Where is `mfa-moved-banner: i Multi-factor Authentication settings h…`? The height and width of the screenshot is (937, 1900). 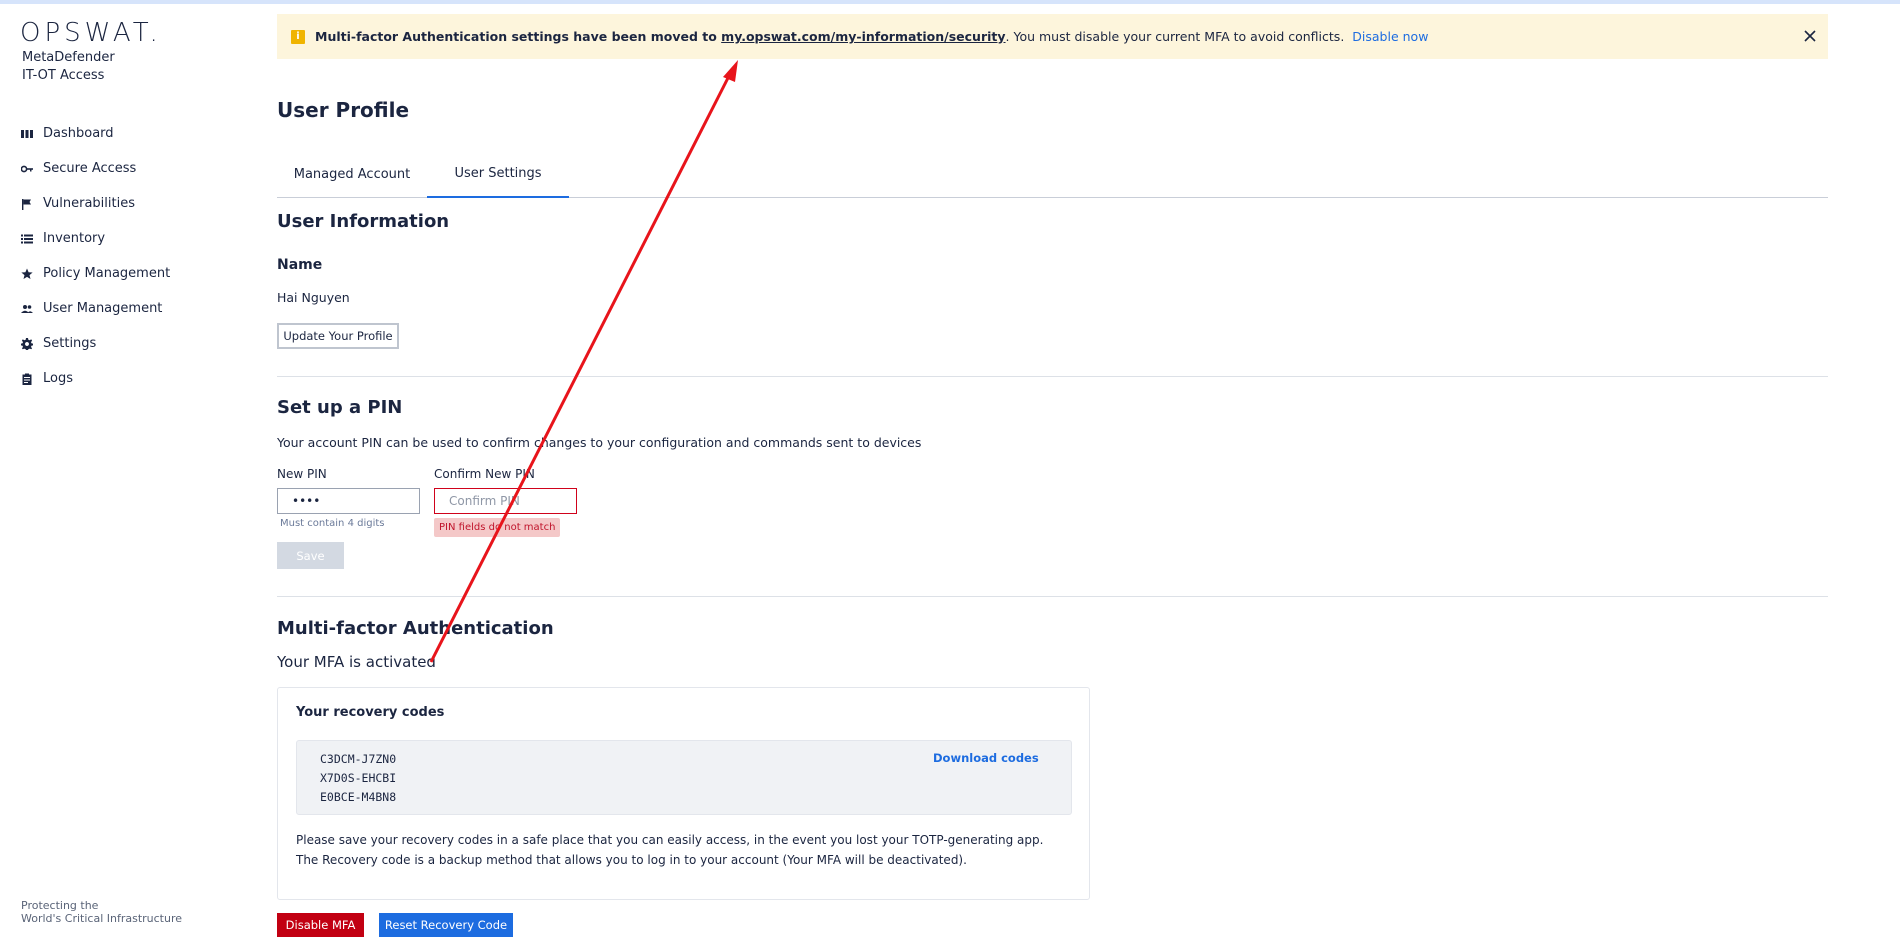 mfa-moved-banner: i Multi-factor Authentication settings h… is located at coordinates (1052, 36).